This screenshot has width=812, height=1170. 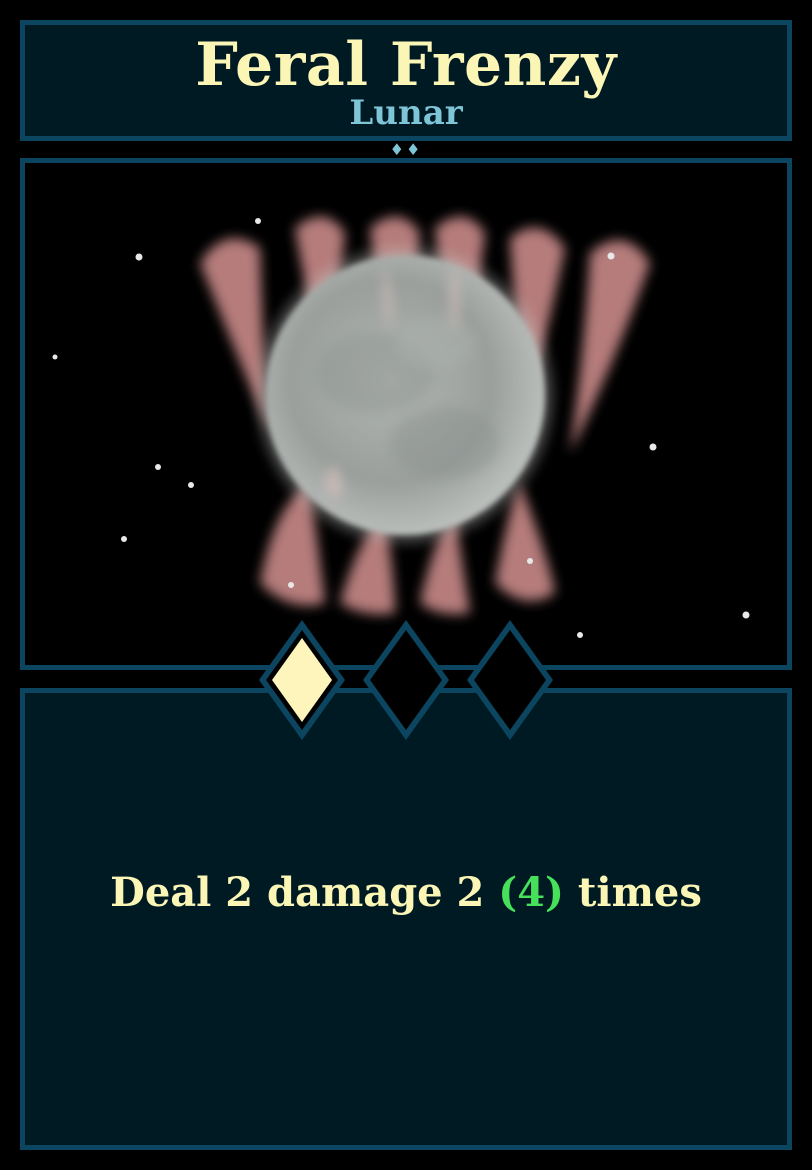 What do you see at coordinates (406, 65) in the screenshot?
I see `card-title: Feral Frenzy` at bounding box center [406, 65].